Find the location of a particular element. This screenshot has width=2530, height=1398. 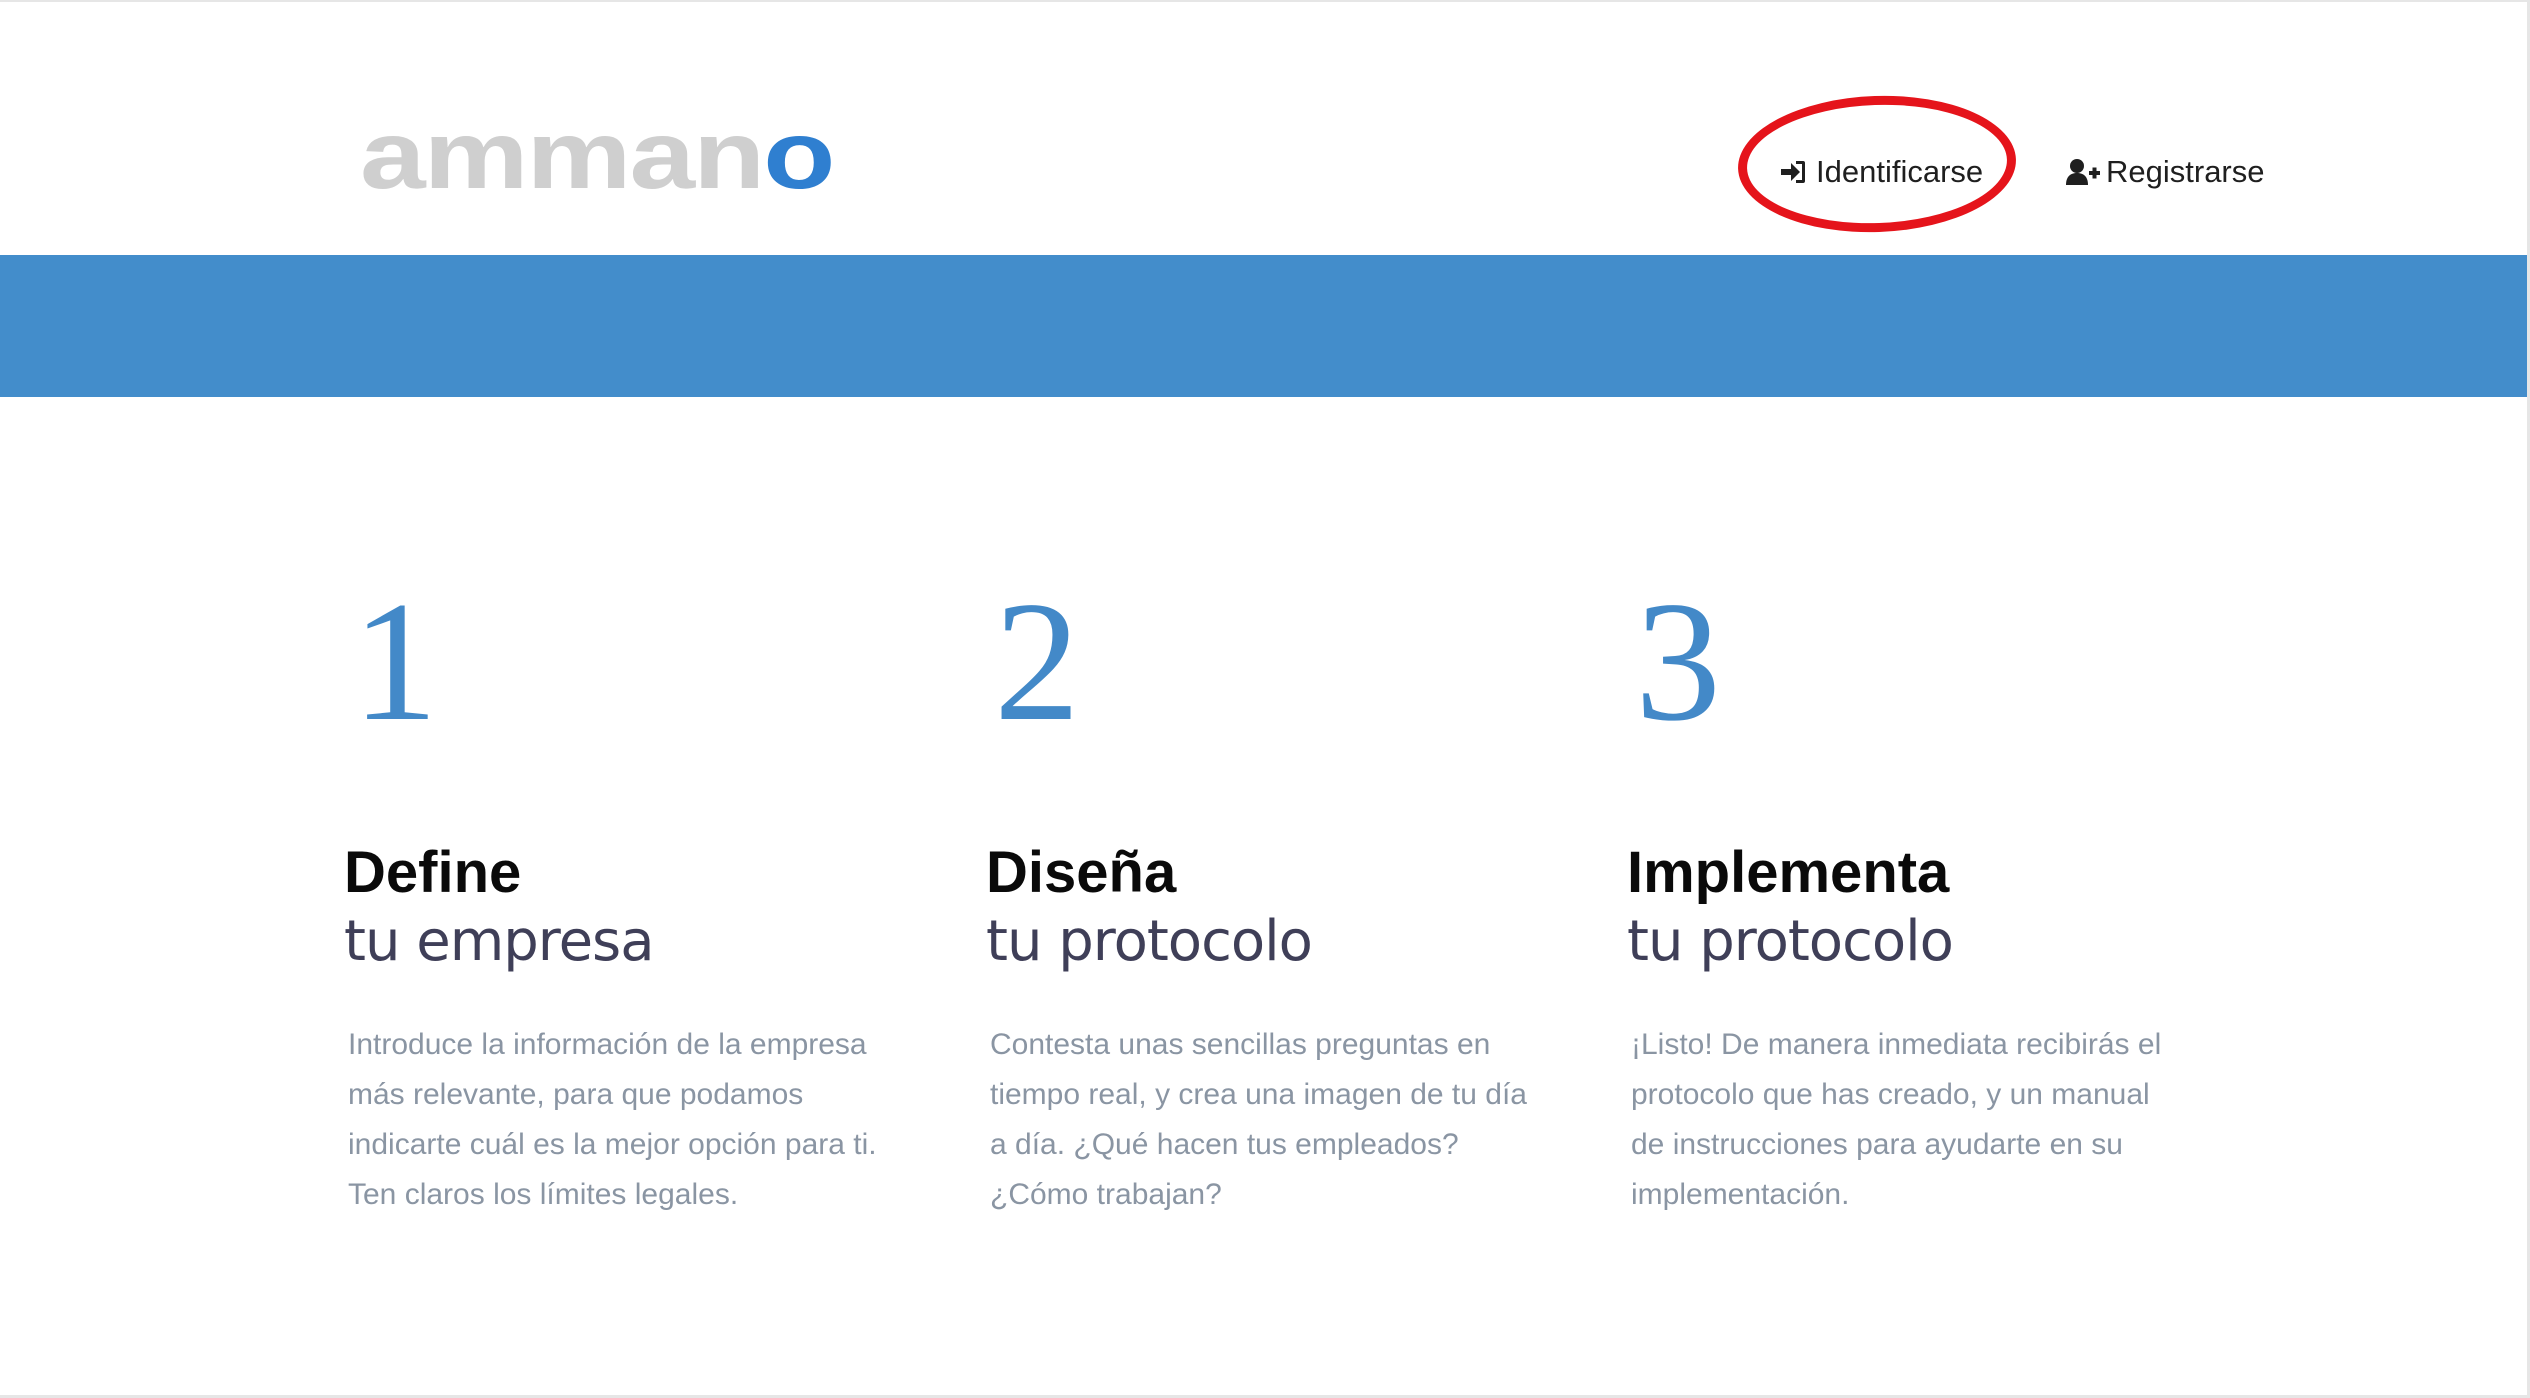

logo: ammano is located at coordinates (597, 153).